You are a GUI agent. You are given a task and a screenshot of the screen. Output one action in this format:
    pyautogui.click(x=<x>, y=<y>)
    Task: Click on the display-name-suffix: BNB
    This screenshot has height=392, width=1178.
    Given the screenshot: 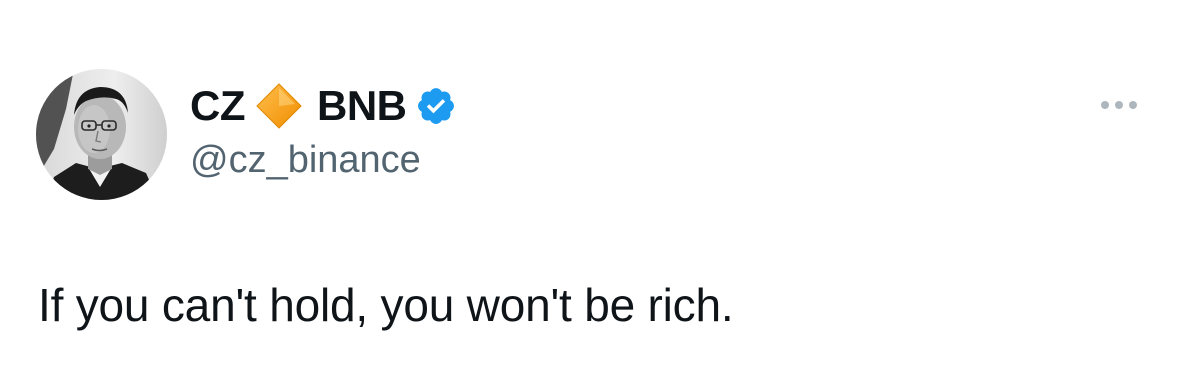 What is the action you would take?
    pyautogui.click(x=362, y=105)
    